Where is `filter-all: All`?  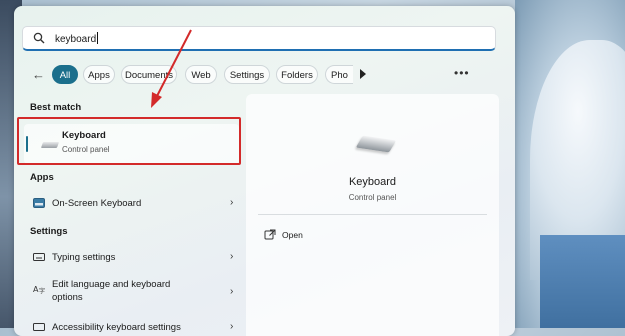
filter-all: All is located at coordinates (65, 74).